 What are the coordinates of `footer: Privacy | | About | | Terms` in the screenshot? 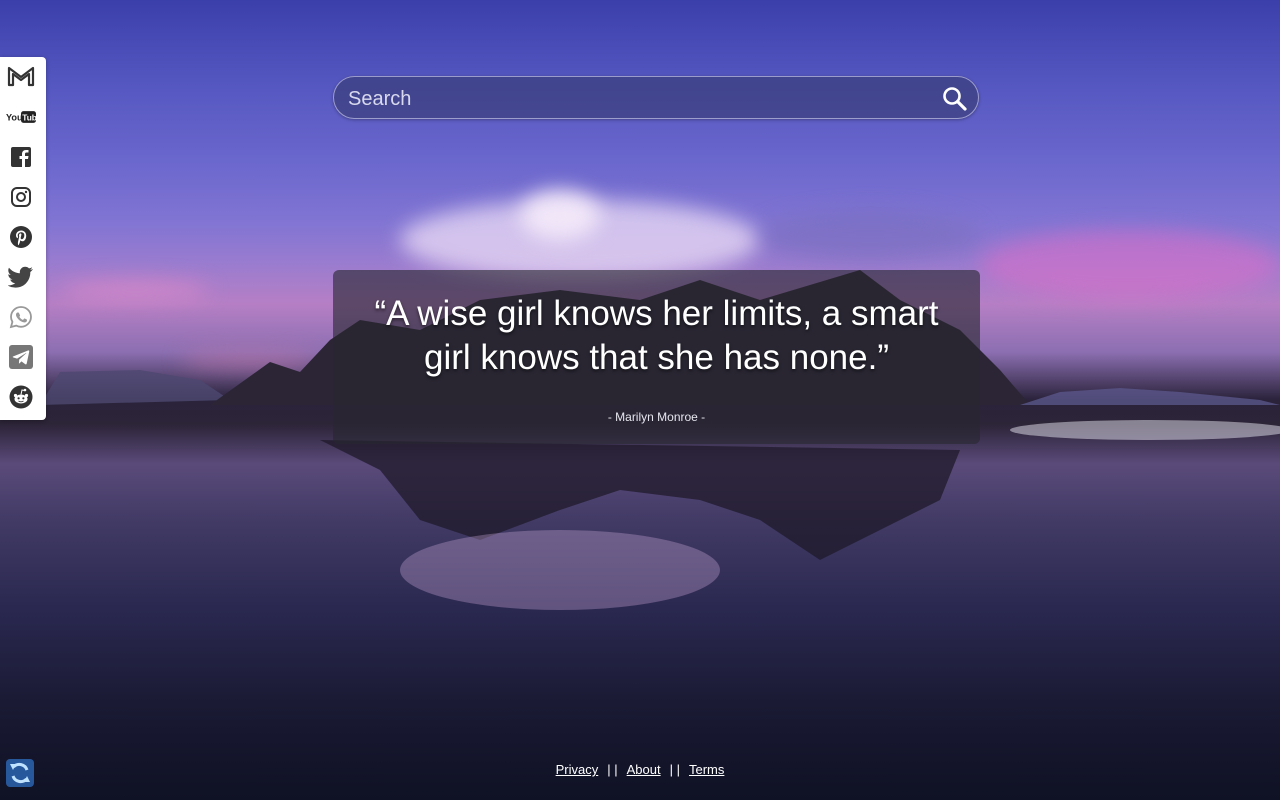 It's located at (640, 772).